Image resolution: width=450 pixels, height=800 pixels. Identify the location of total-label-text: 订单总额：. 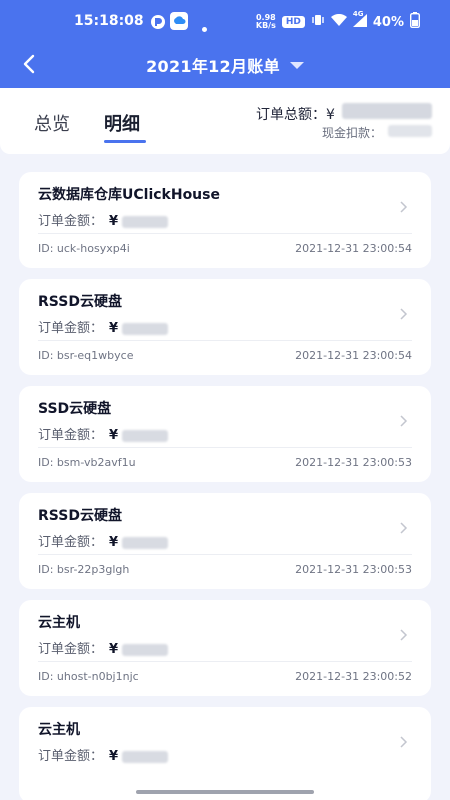
(291, 115).